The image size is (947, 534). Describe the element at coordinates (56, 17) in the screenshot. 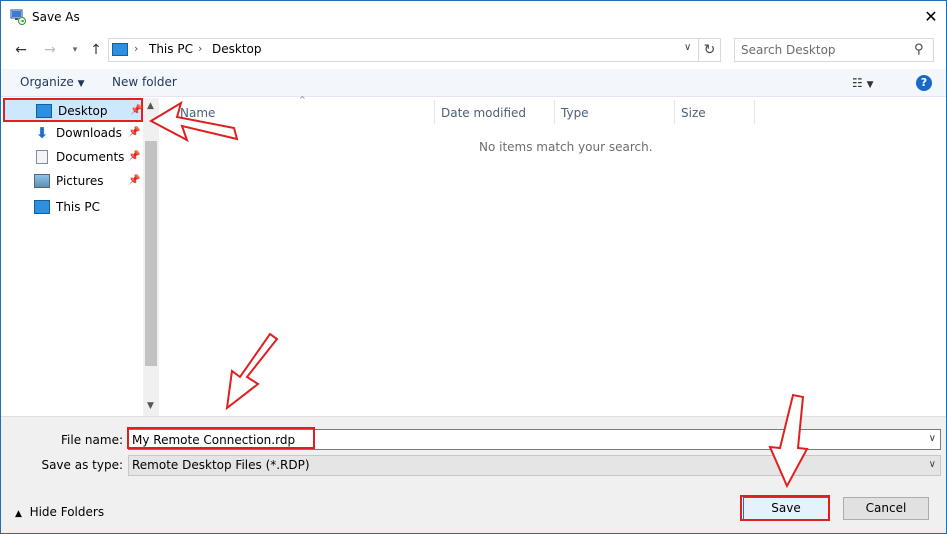

I see `dialog-title: Save As` at that location.